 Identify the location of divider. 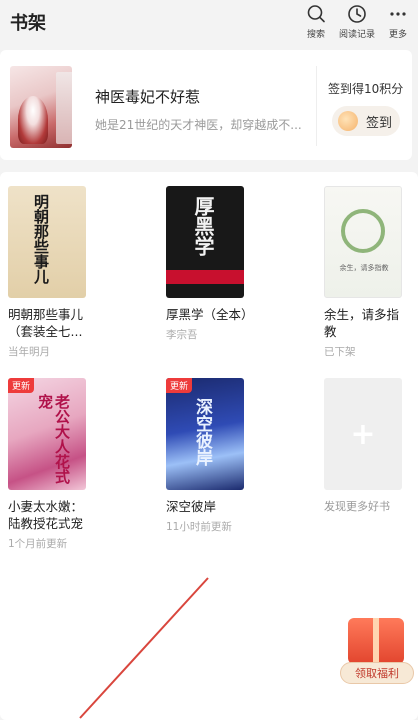
(316, 106).